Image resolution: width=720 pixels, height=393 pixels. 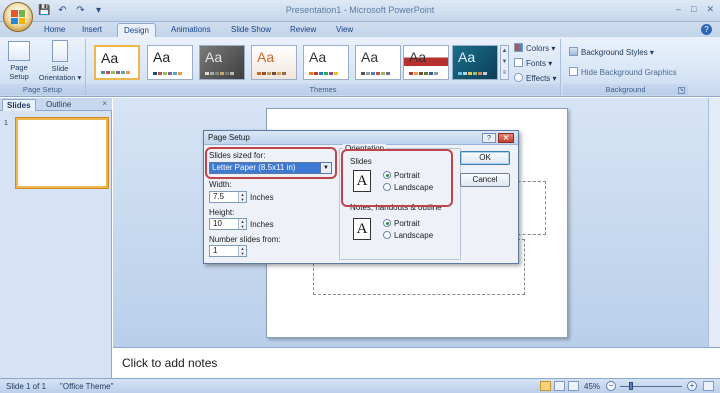 What do you see at coordinates (60, 73) in the screenshot?
I see `slide-orientation-label: Slide Orientation ▾` at bounding box center [60, 73].